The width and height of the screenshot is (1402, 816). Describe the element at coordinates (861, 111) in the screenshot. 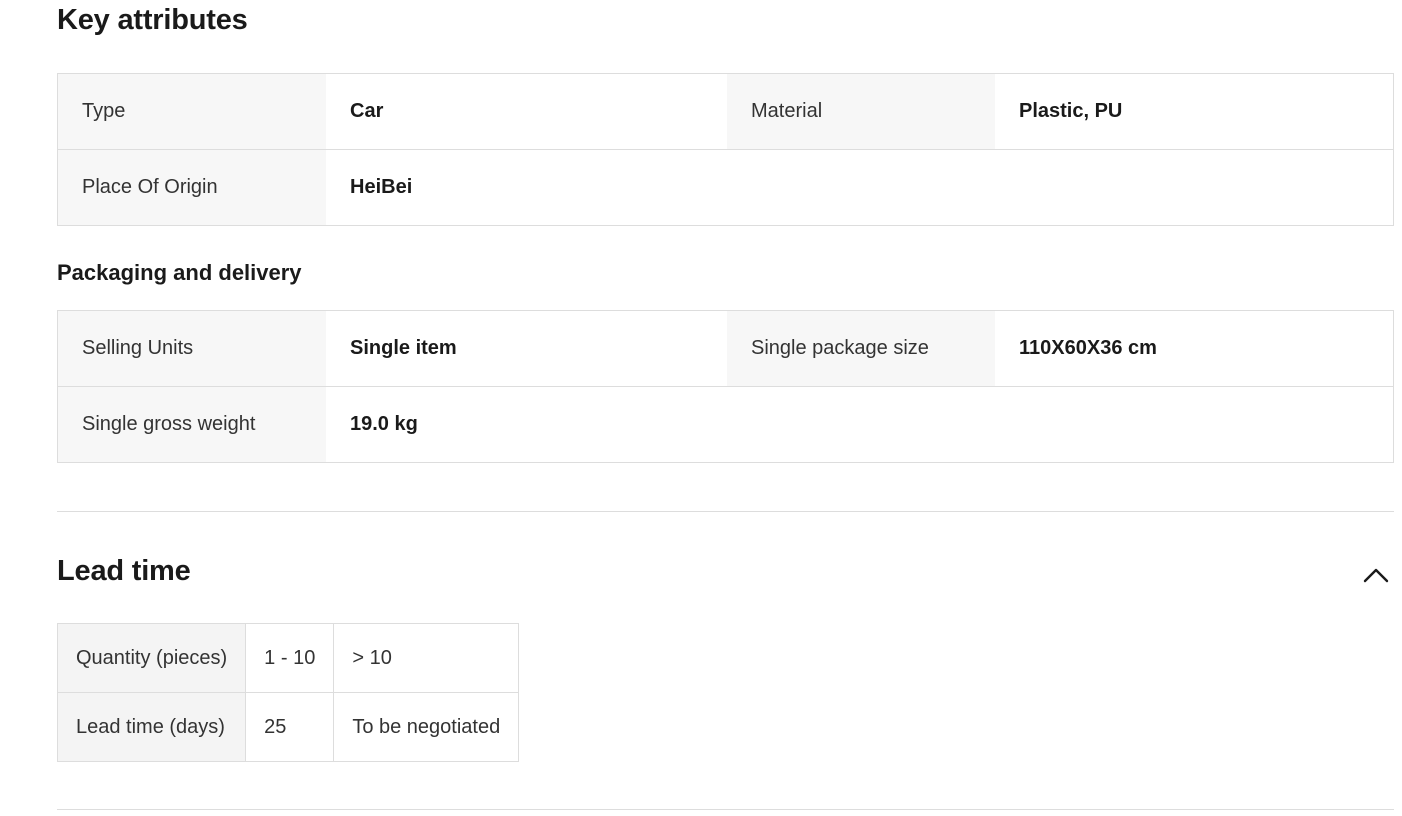

I see `attribute-label: Material` at that location.